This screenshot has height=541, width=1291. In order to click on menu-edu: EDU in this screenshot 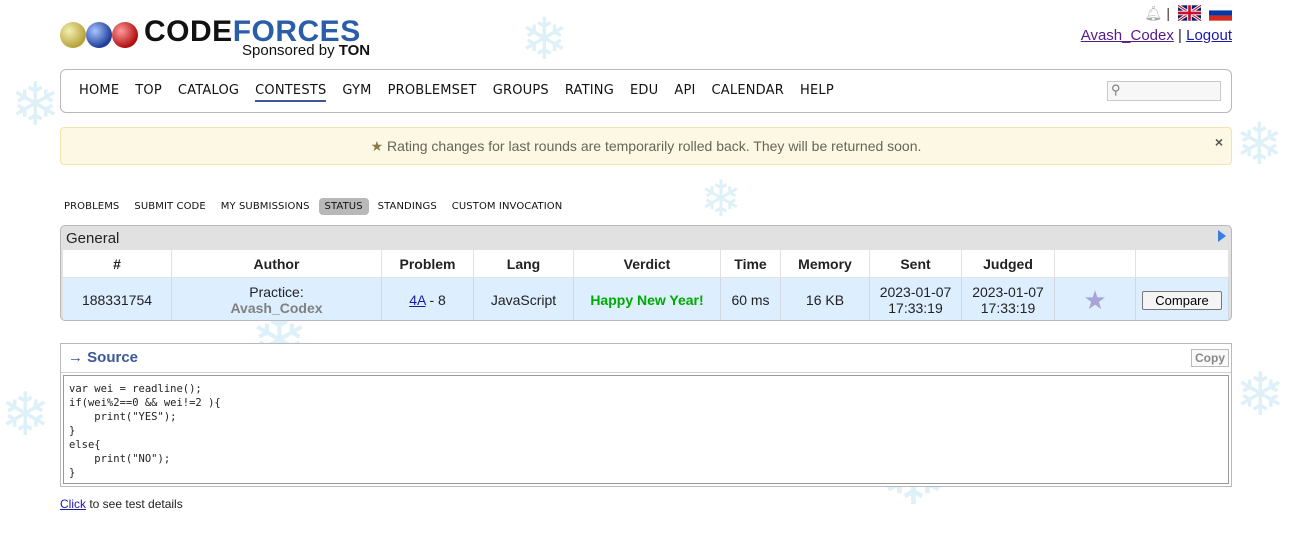, I will do `click(644, 92)`.